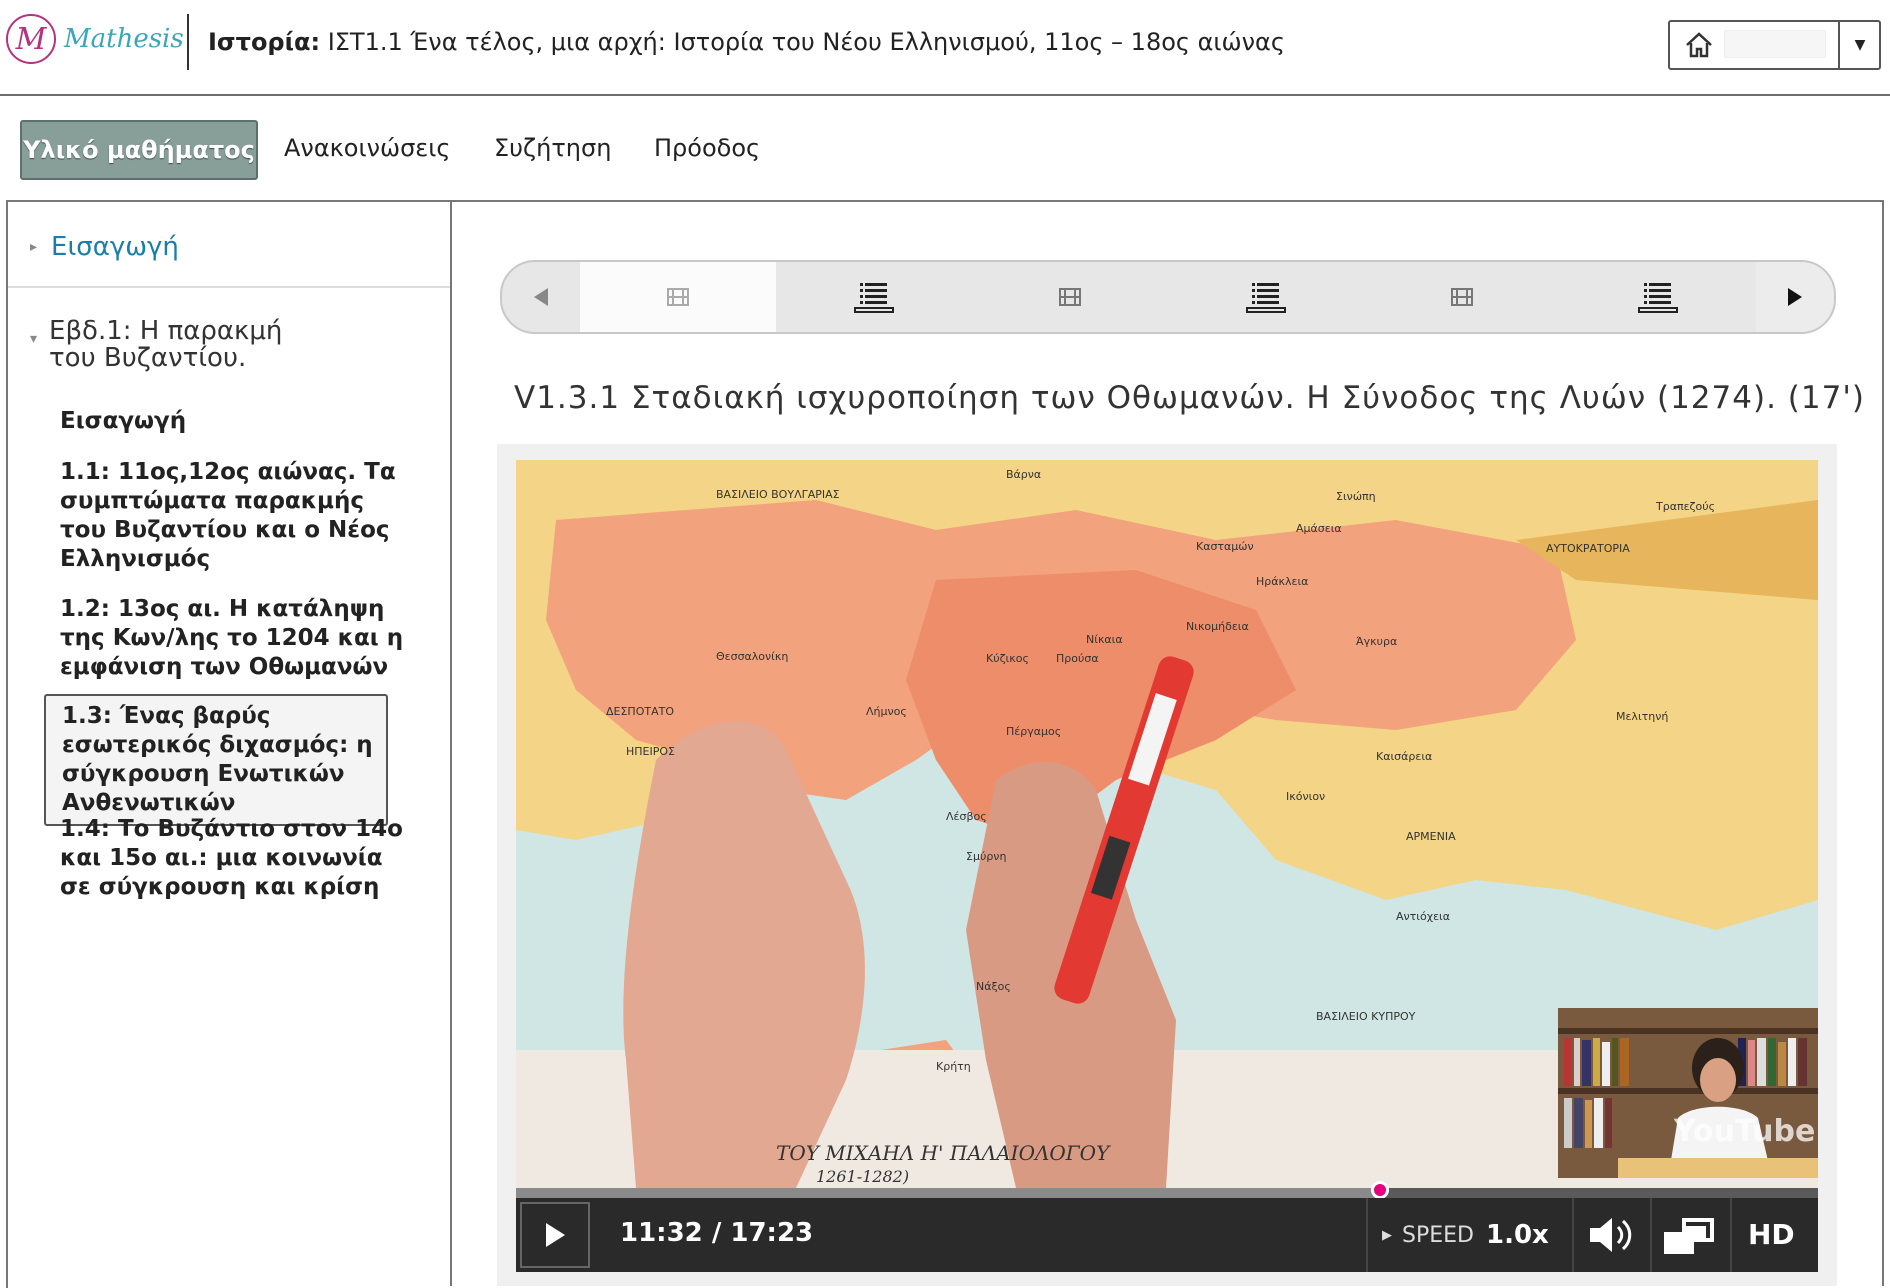 This screenshot has width=1890, height=1288. Describe the element at coordinates (1685, 506) in the screenshot. I see `svg-text: Τραπεζούς` at that location.